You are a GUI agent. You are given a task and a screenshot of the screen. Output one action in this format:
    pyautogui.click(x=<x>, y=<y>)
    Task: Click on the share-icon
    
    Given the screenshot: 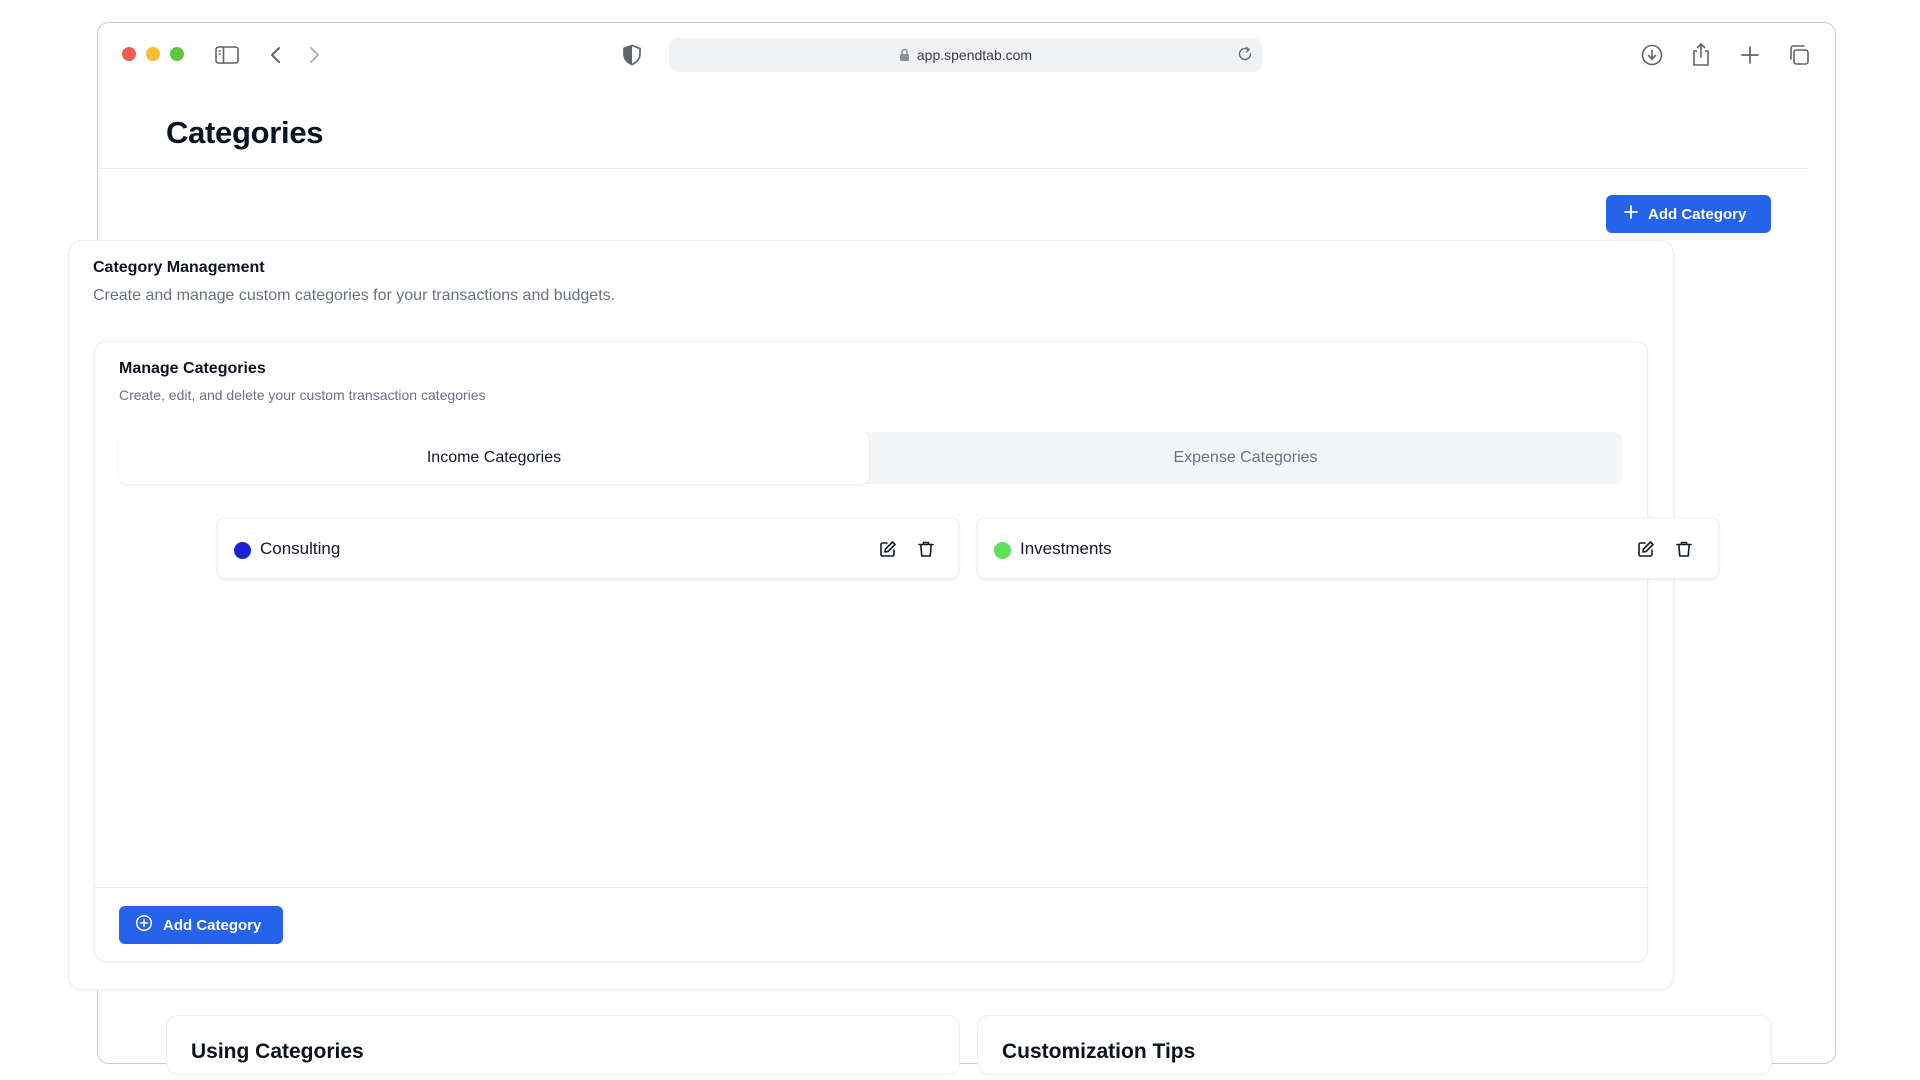 What is the action you would take?
    pyautogui.click(x=1701, y=55)
    